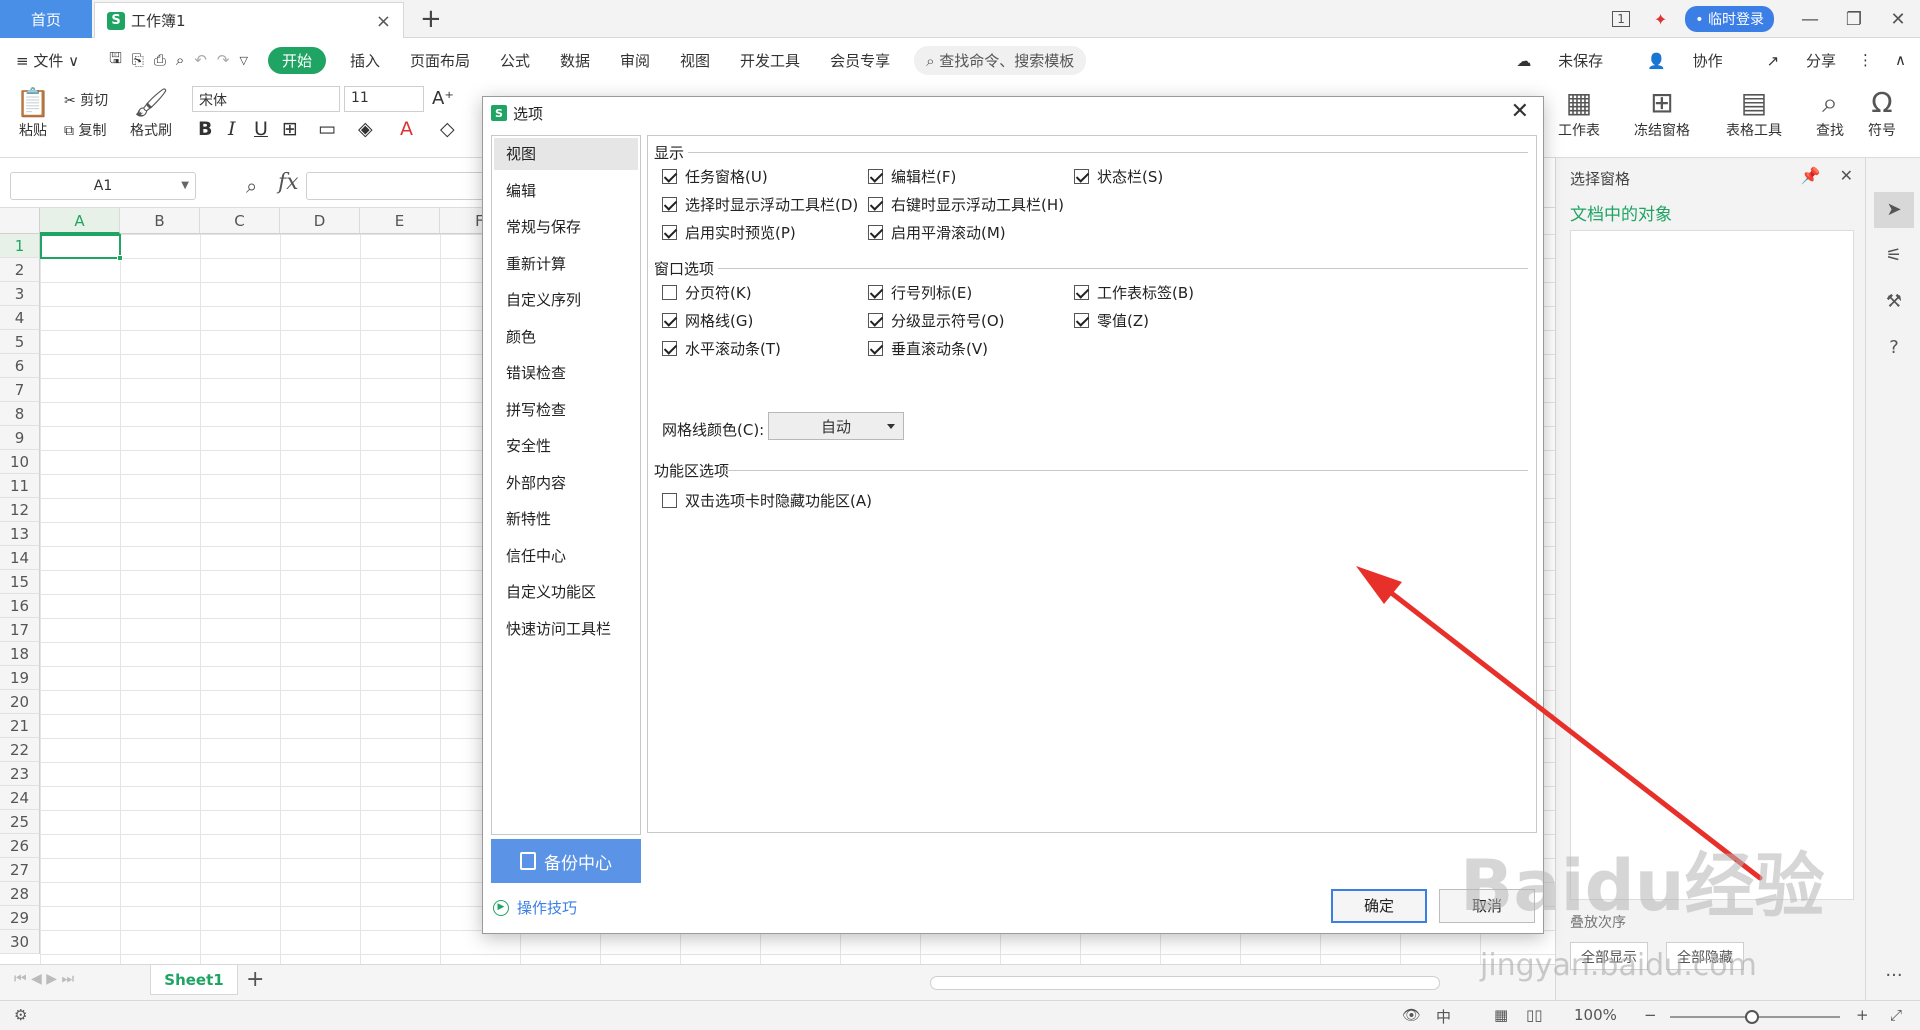  I want to click on menu-page-layout: 页面布局, so click(440, 60).